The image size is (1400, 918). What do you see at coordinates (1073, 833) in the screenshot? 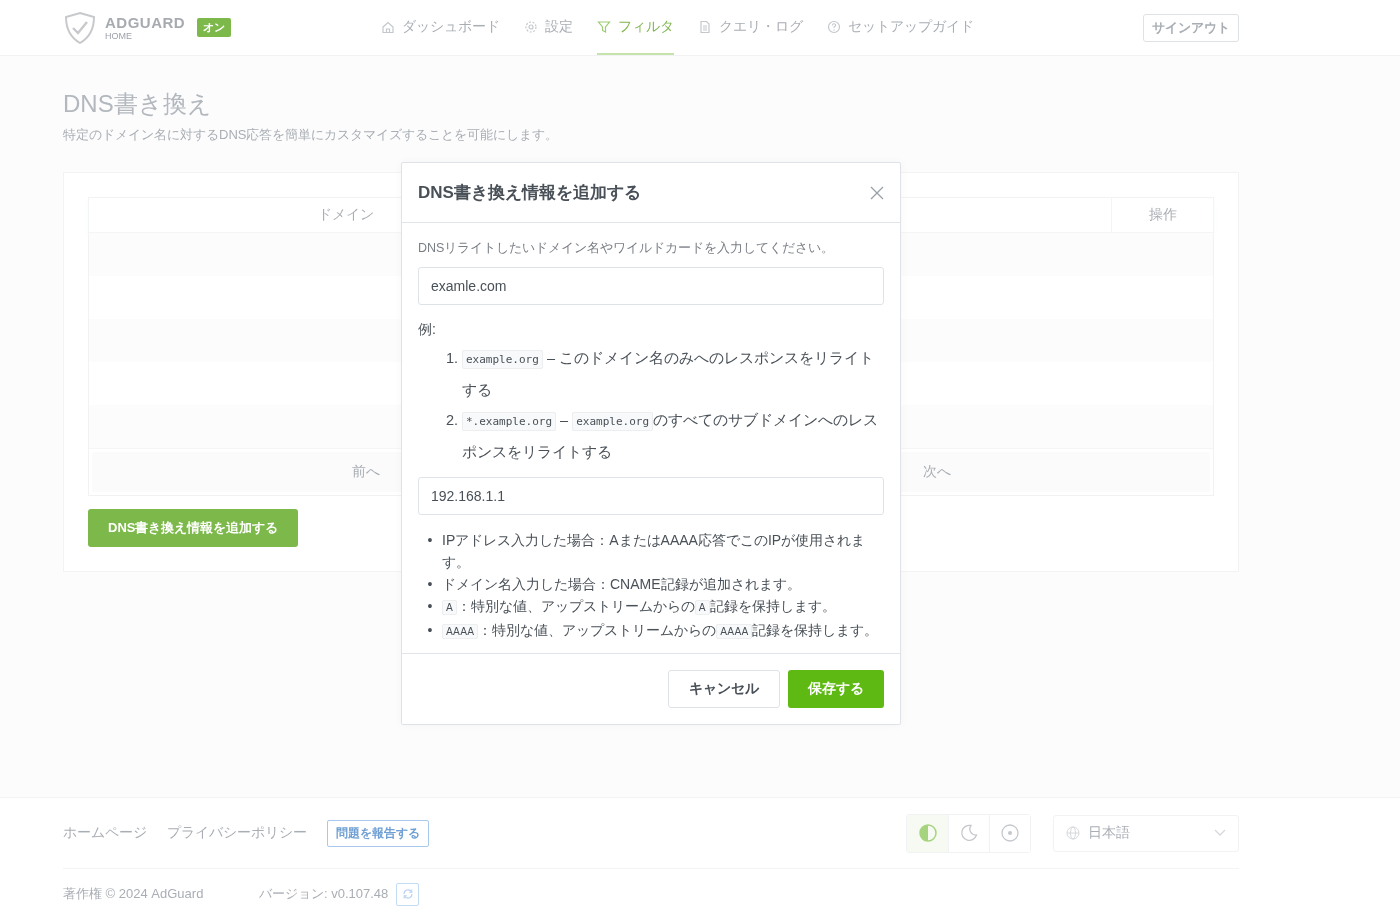
I see `globe-icon` at bounding box center [1073, 833].